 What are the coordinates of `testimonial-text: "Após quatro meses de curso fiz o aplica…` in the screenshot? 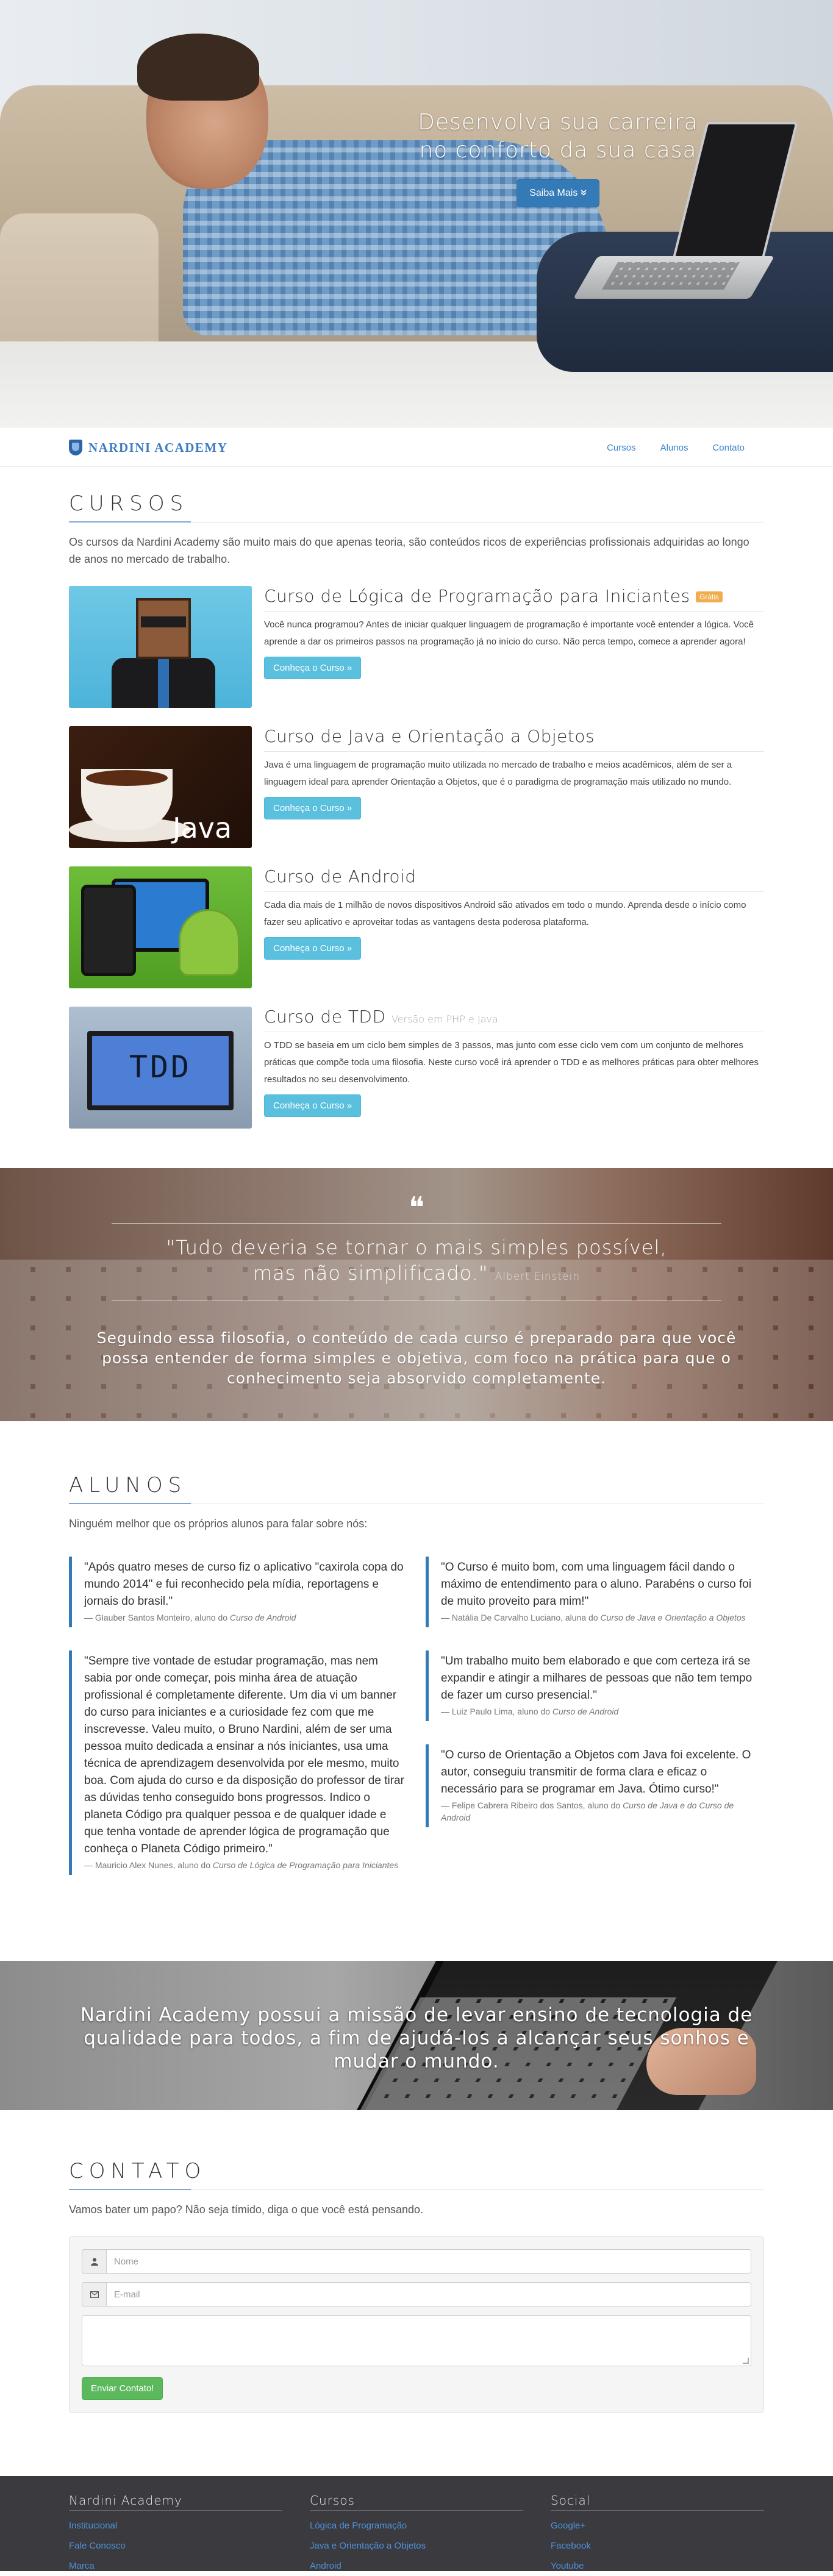 It's located at (244, 1584).